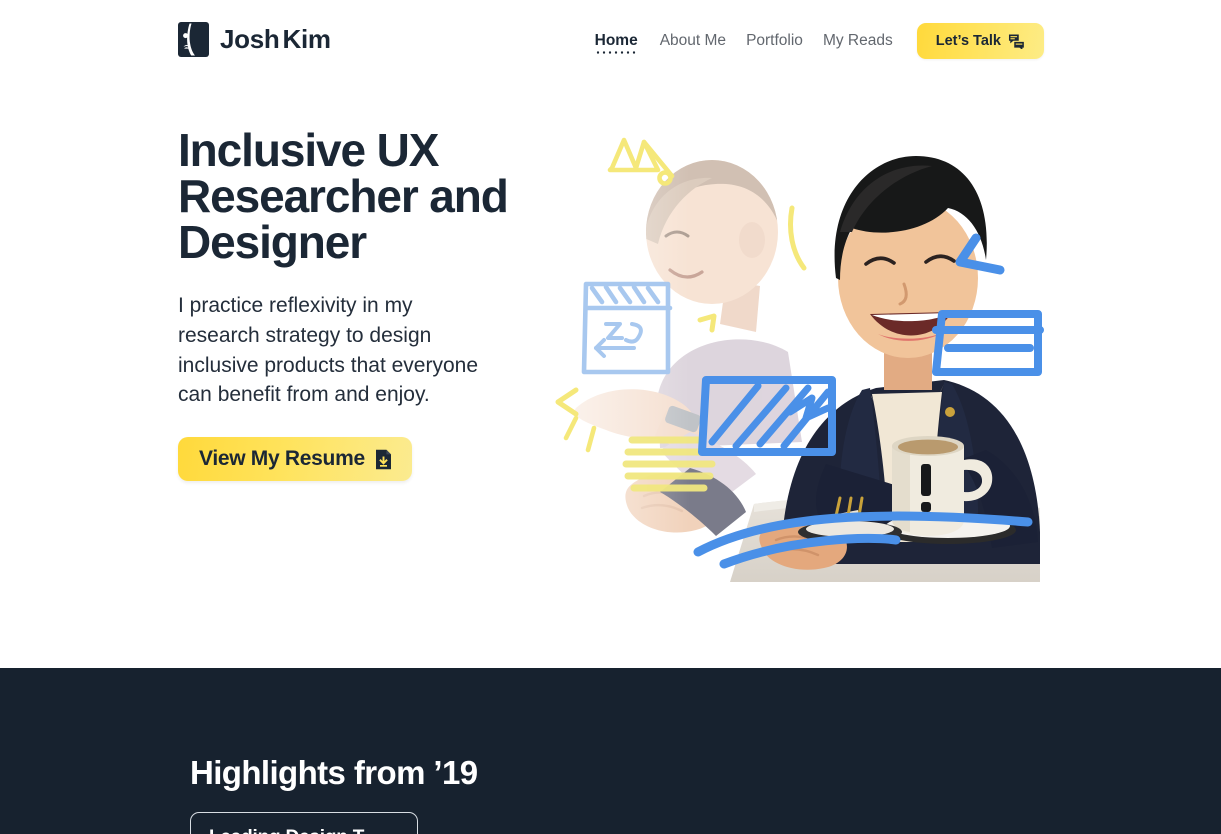 The width and height of the screenshot is (1221, 834). I want to click on hero-title: Inclusive UX Researcher and Designer, so click(343, 196).